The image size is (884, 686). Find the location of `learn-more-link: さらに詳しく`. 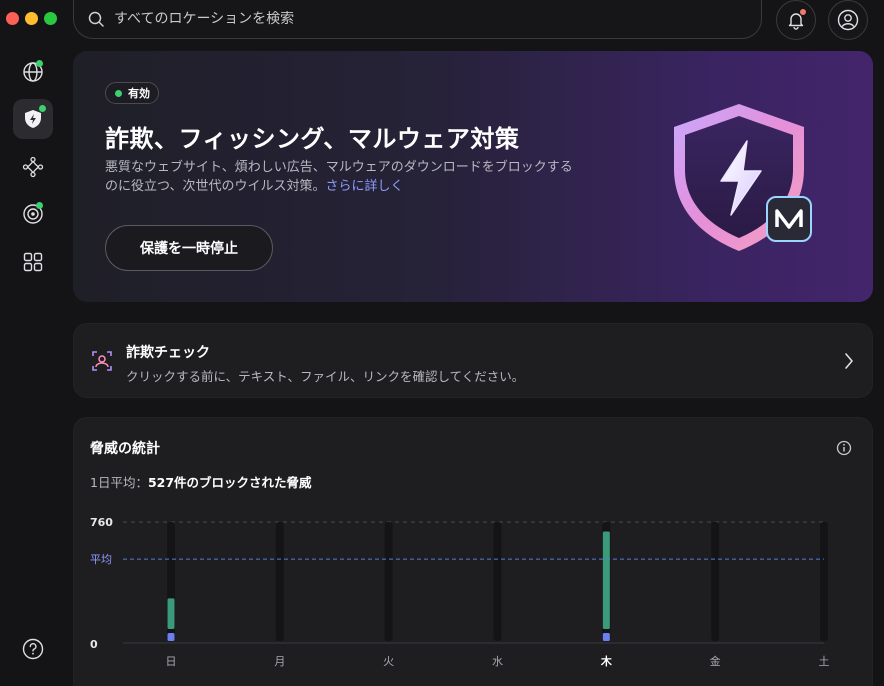

learn-more-link: さらに詳しく is located at coordinates (364, 186).